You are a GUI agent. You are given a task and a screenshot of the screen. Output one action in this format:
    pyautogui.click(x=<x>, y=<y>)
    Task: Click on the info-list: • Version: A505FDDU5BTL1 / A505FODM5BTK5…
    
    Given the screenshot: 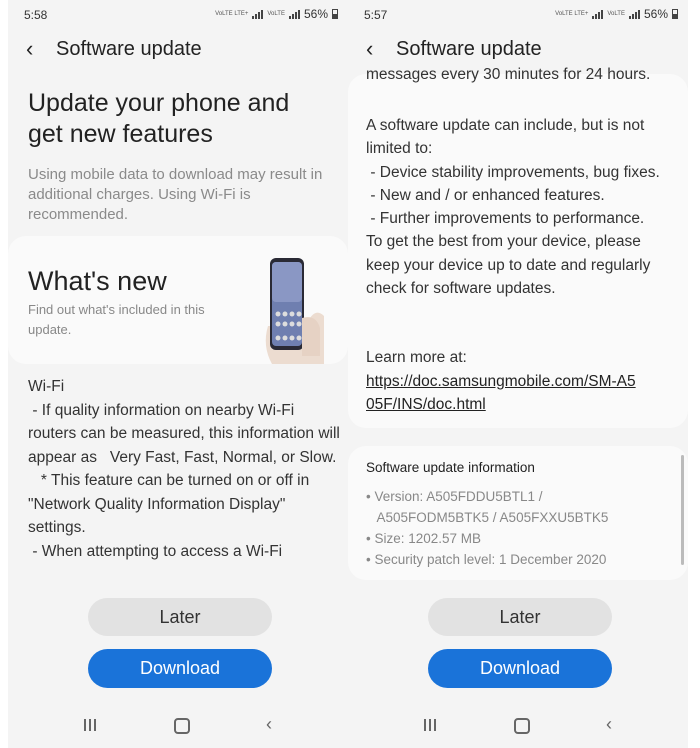 What is the action you would take?
    pyautogui.click(x=487, y=528)
    